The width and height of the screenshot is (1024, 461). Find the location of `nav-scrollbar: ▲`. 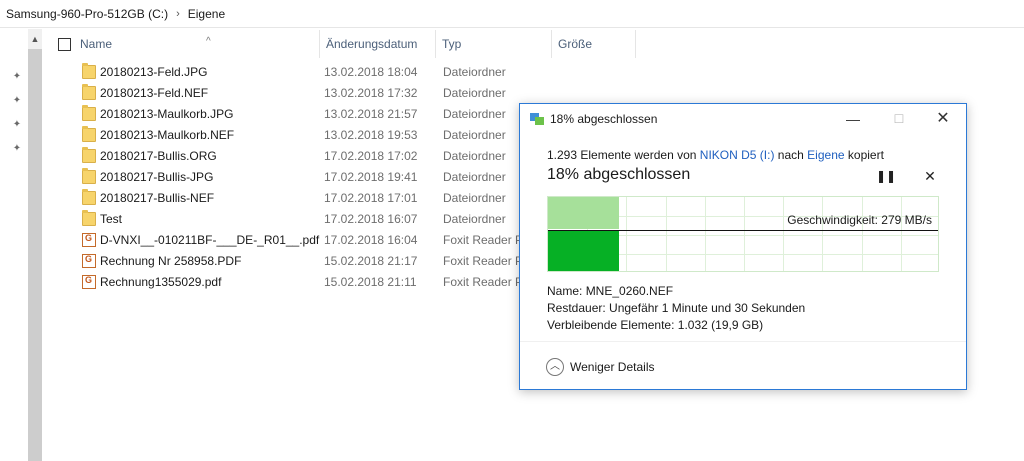

nav-scrollbar: ▲ is located at coordinates (35, 245).